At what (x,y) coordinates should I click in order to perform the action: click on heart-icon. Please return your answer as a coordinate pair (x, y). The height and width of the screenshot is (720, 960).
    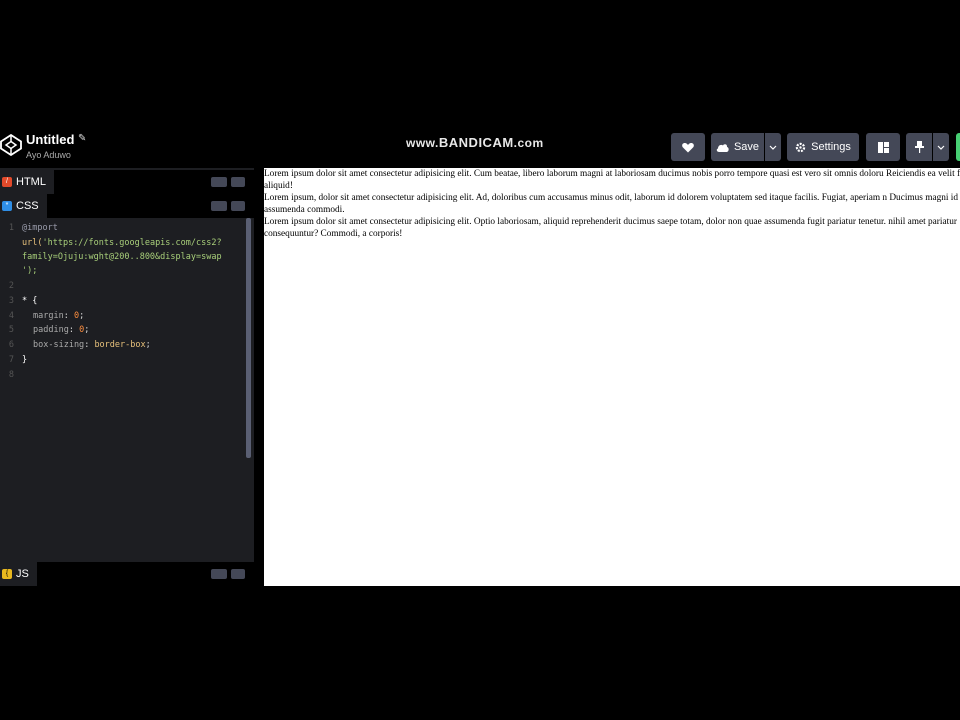
    Looking at the image, I should click on (688, 147).